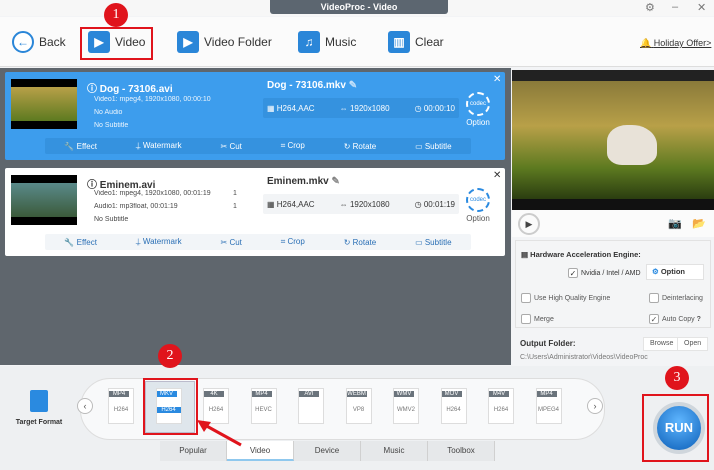  Describe the element at coordinates (235, 206) in the screenshot. I see `audio-track-count: 1` at that location.